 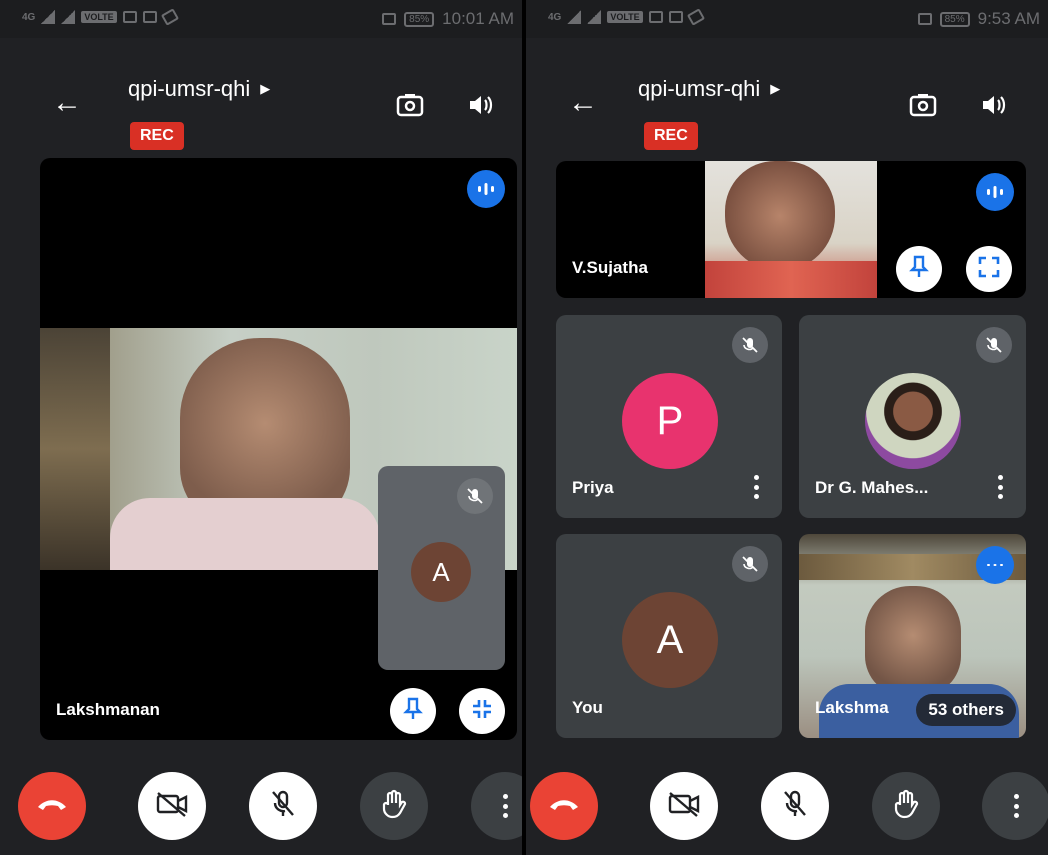 I want to click on status-bar: 4G VOLTE 85% 10:01 AM, so click(x=261, y=19).